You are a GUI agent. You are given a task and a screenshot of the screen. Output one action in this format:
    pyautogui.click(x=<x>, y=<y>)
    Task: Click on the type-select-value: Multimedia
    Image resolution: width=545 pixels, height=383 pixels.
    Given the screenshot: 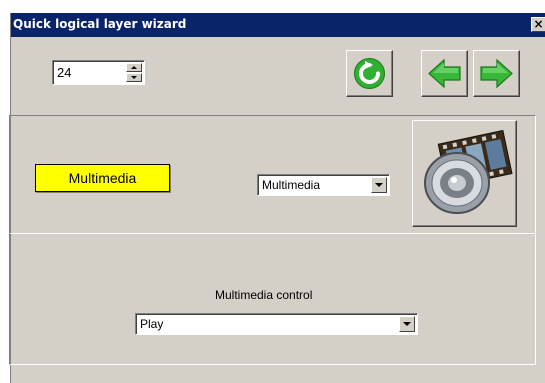 What is the action you would take?
    pyautogui.click(x=291, y=185)
    